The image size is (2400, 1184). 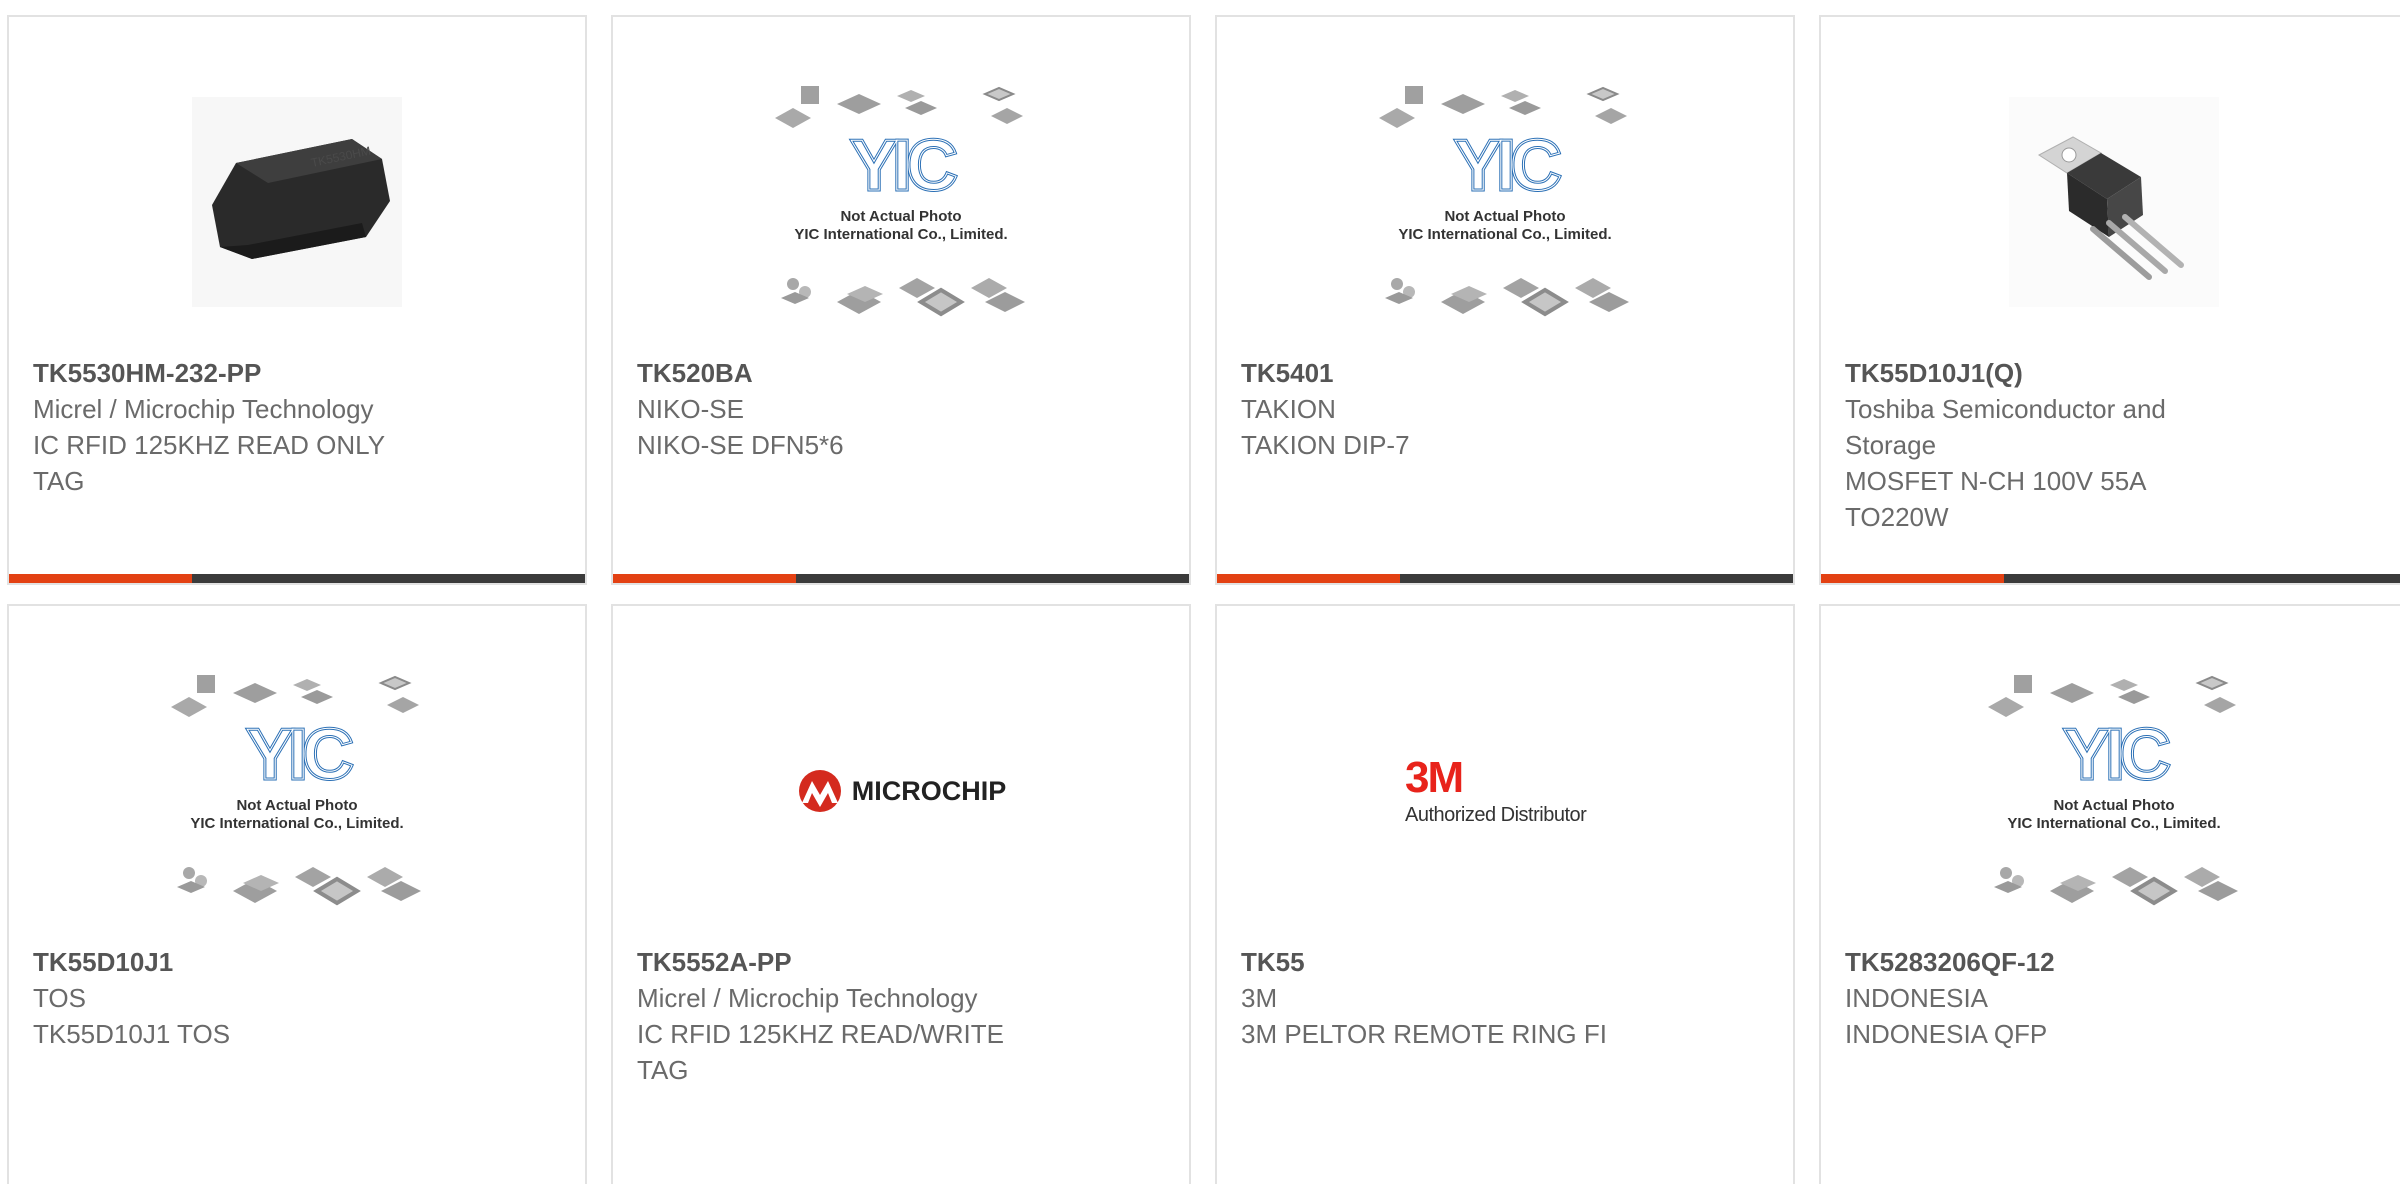 I want to click on 3m-logo: 3M Authorized Distributor, so click(x=1505, y=789).